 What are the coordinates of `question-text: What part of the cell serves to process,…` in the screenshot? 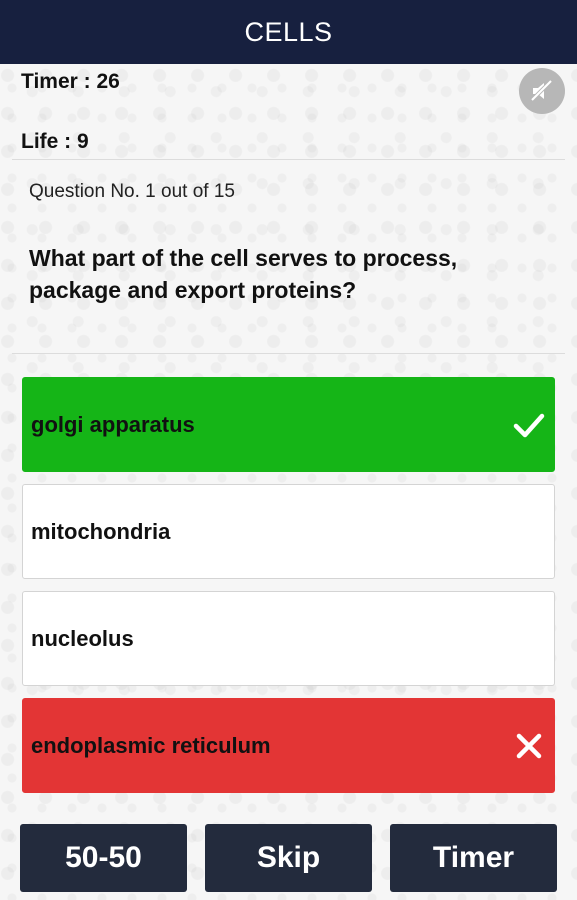 It's located at (243, 274).